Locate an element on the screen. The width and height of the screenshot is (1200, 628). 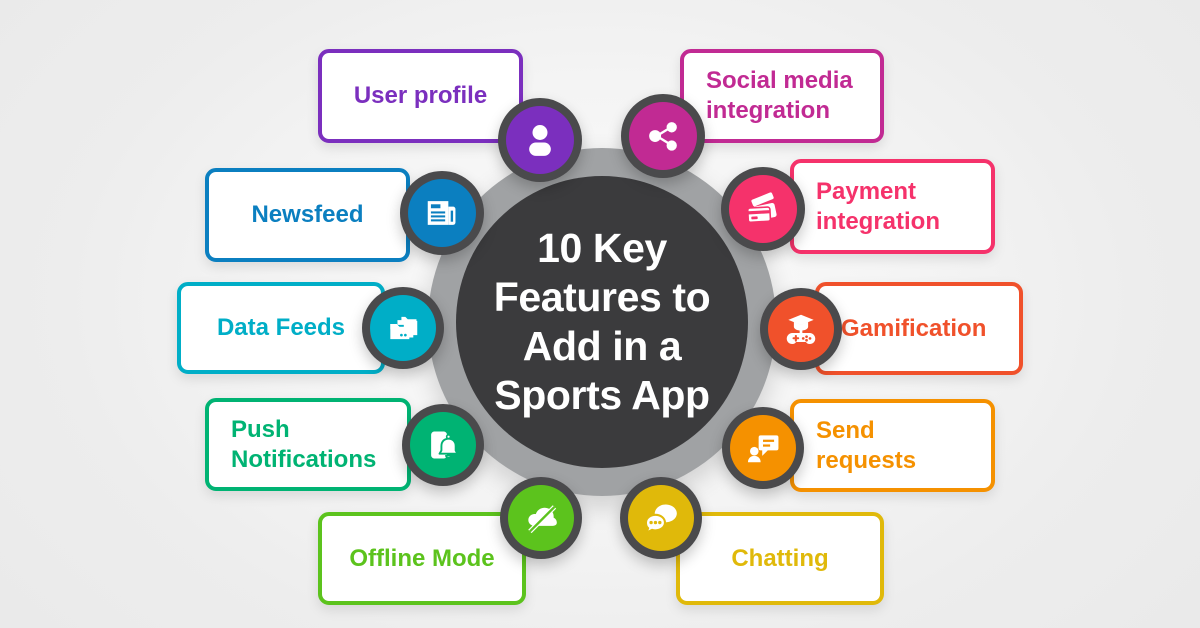
gamepad-graduation-icon is located at coordinates (801, 329).